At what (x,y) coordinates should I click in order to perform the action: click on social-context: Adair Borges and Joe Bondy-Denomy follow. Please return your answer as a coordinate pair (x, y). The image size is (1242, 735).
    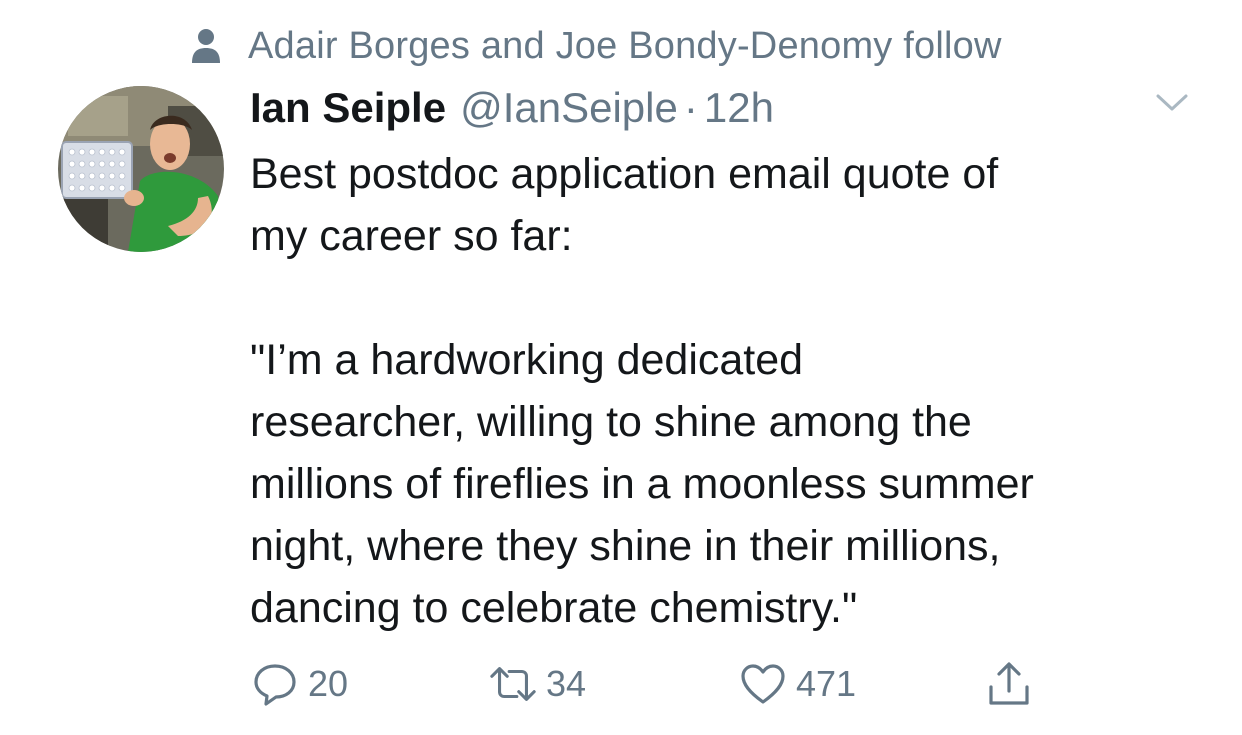
    Looking at the image, I should click on (595, 46).